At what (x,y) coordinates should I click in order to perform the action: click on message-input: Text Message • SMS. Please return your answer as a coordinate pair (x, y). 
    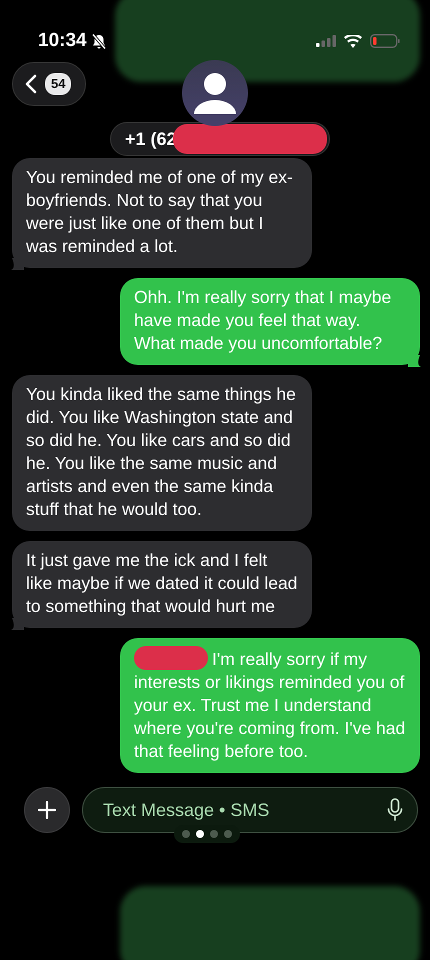
    Looking at the image, I should click on (244, 810).